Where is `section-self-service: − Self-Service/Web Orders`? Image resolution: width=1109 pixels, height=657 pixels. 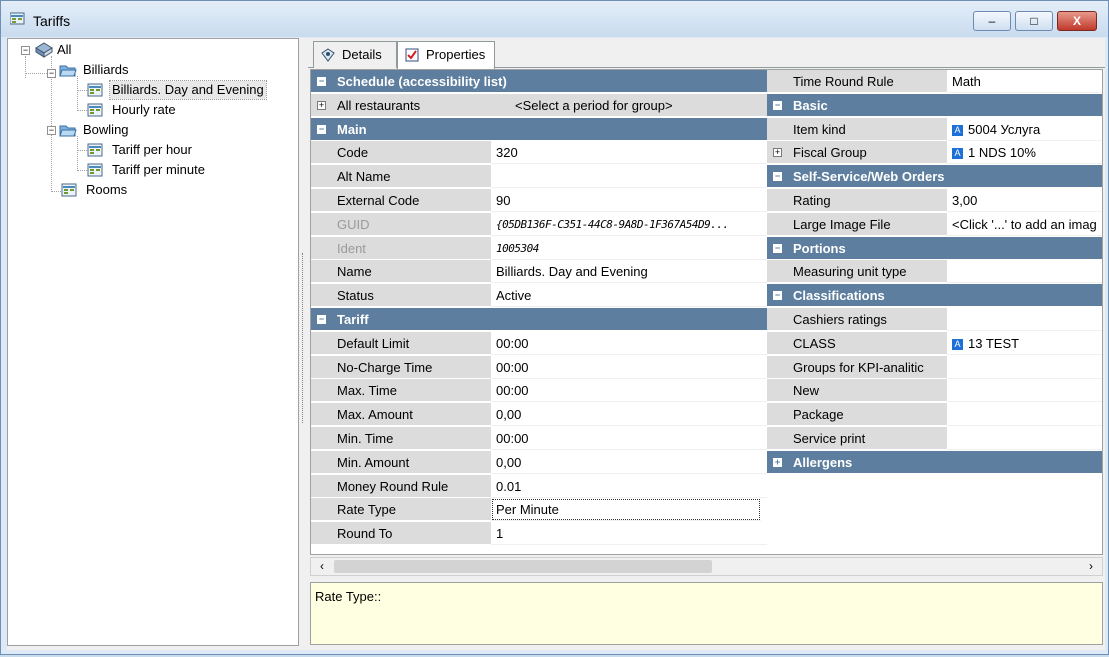
section-self-service: − Self-Service/Web Orders is located at coordinates (934, 177).